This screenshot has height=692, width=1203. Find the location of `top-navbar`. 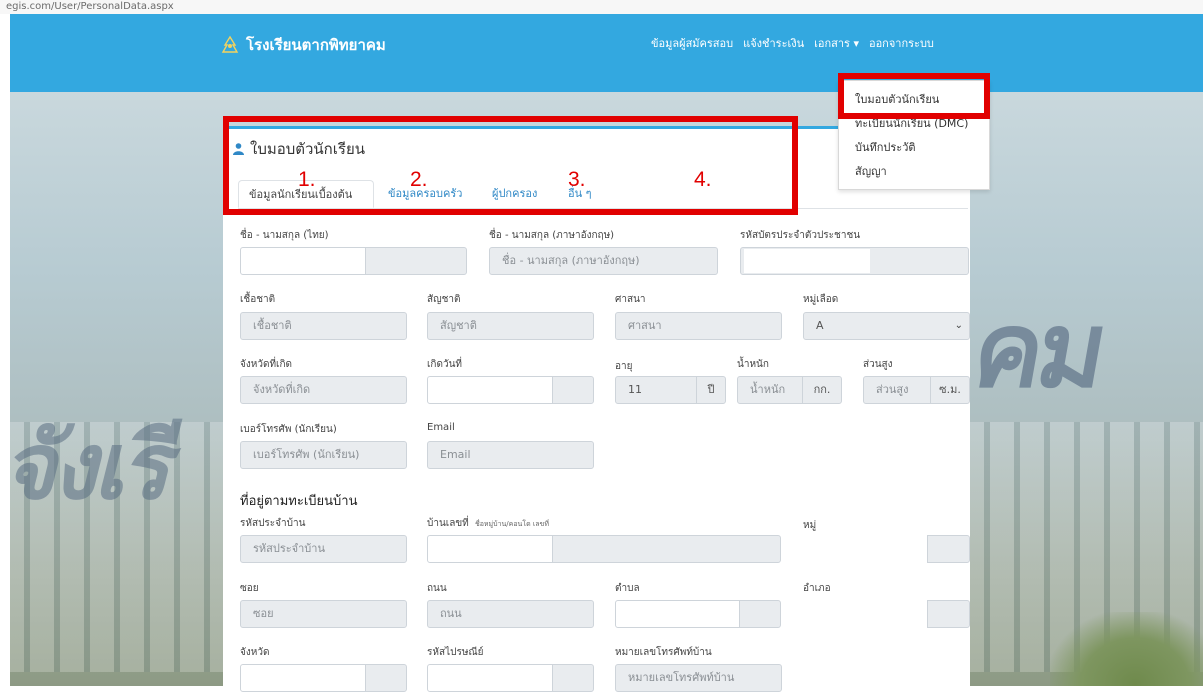

top-navbar is located at coordinates (606, 53).